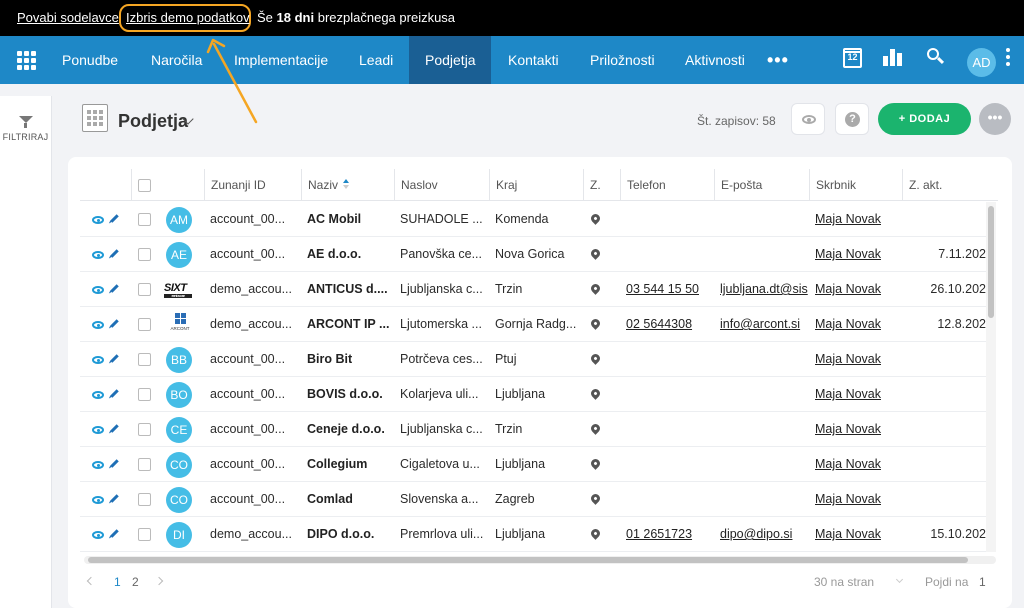  What do you see at coordinates (622, 60) in the screenshot?
I see `nav-item-priloznosti: Priložnosti` at bounding box center [622, 60].